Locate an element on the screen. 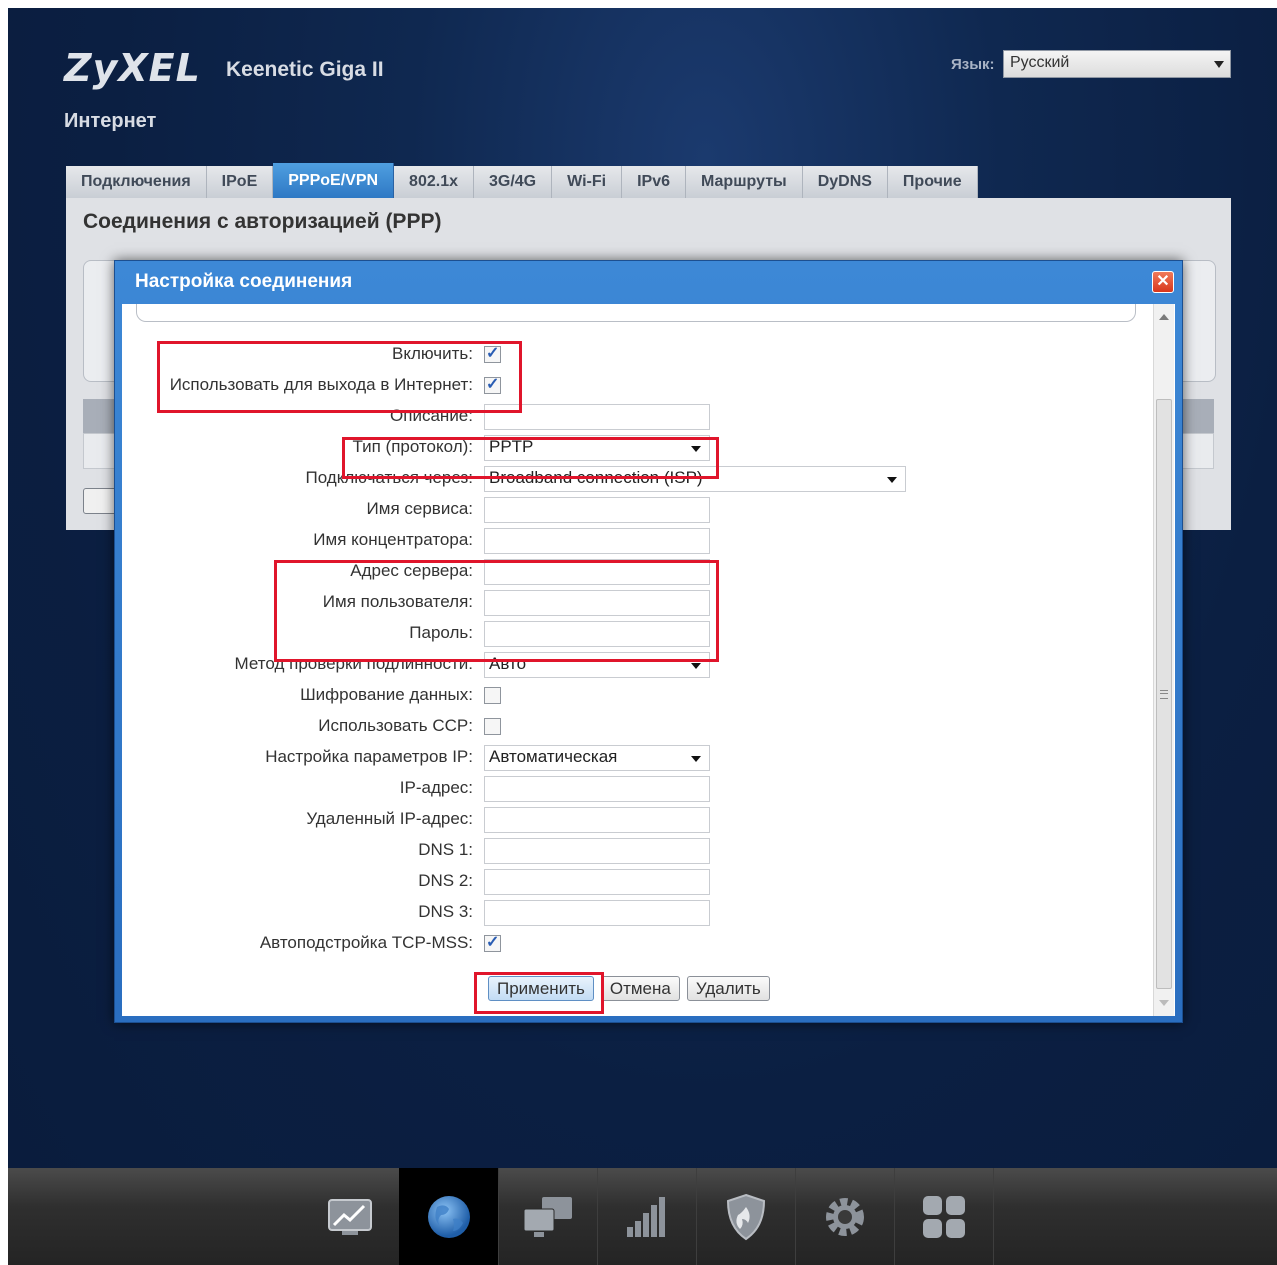  tcp-mss-label: Автоподстройка TCP-MSS: is located at coordinates (366, 942).